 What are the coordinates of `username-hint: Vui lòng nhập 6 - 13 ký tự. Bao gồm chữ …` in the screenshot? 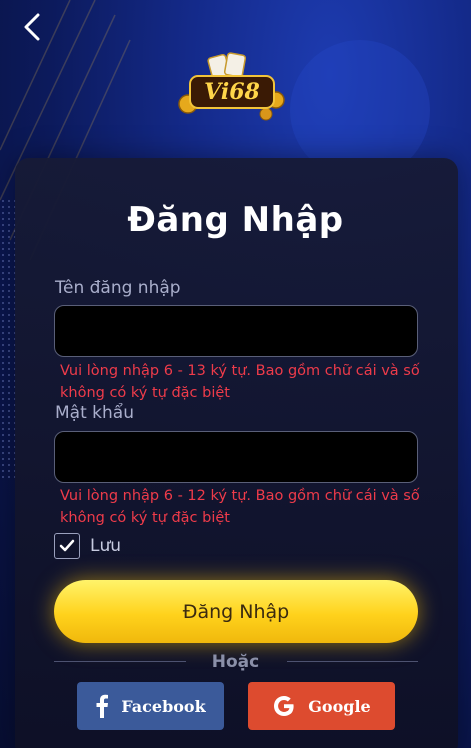 It's located at (240, 382).